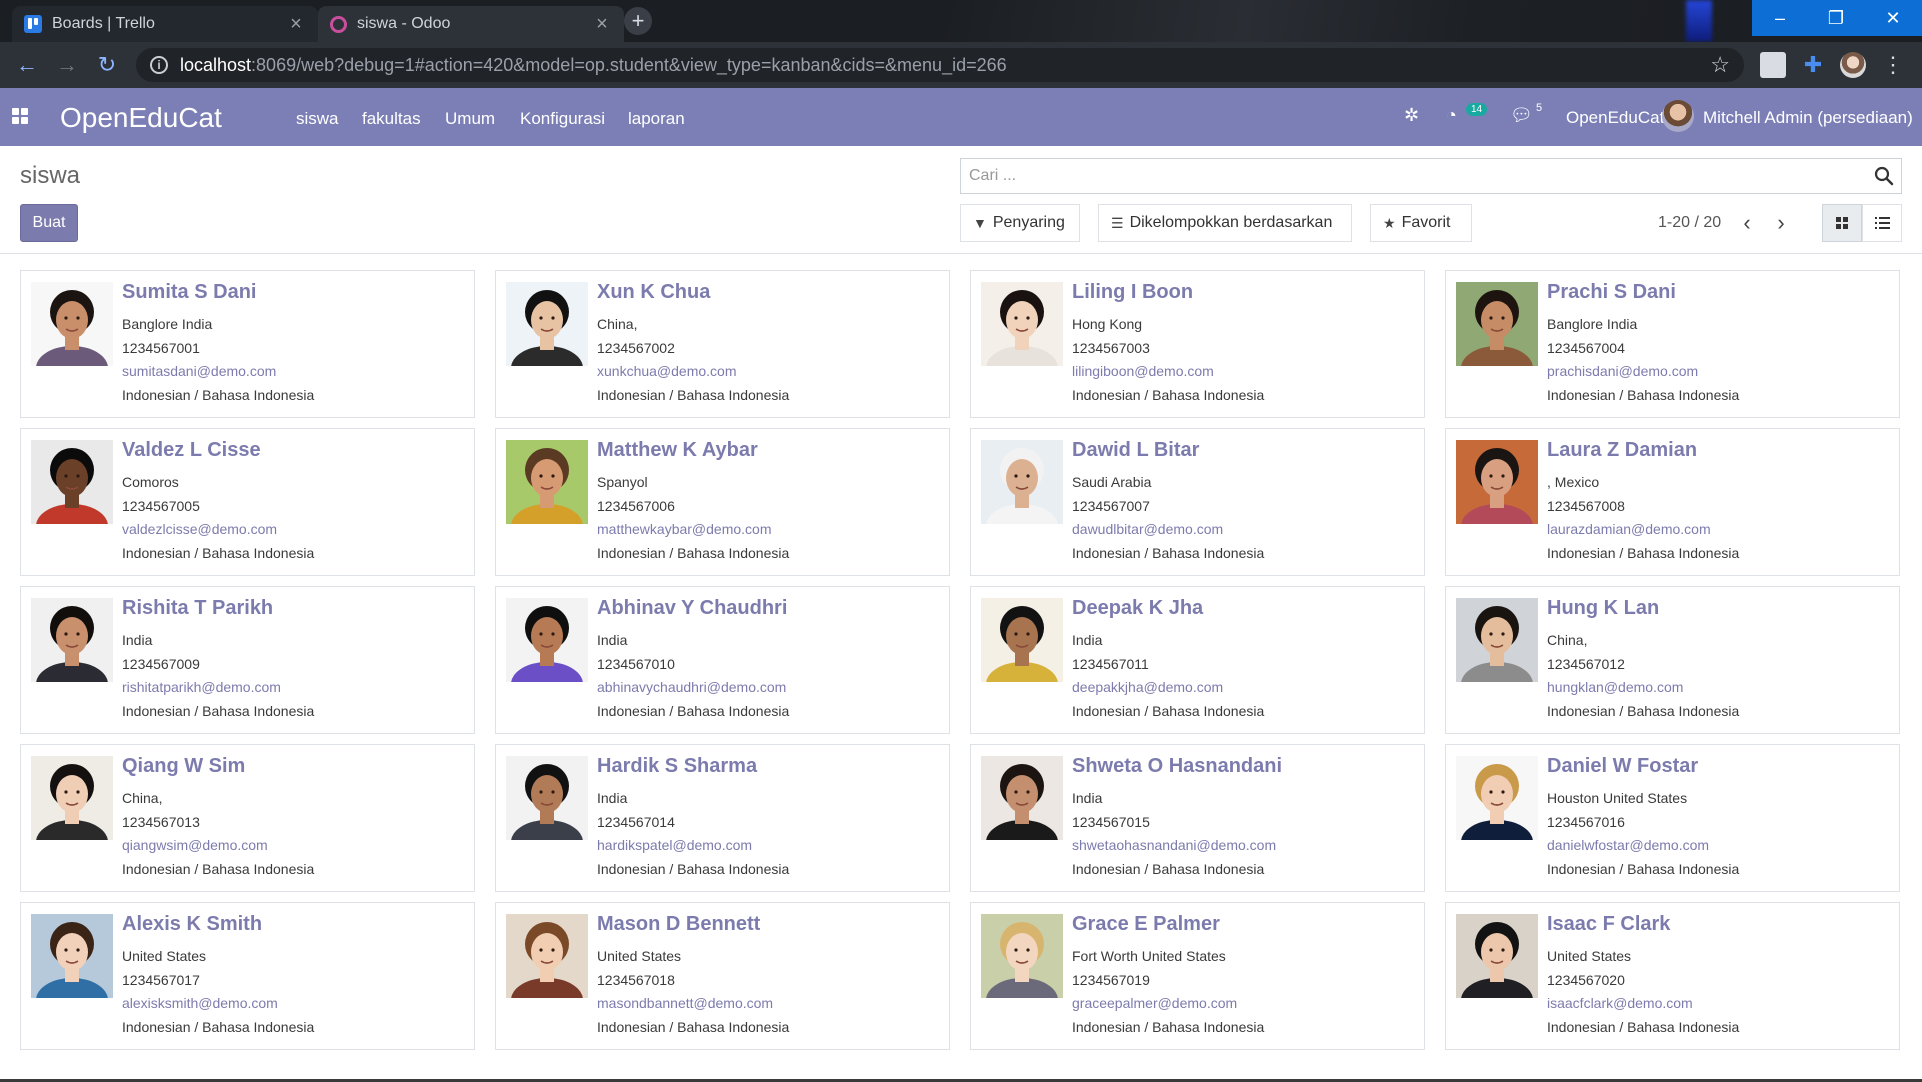 This screenshot has width=1922, height=1082. What do you see at coordinates (685, 1003) in the screenshot?
I see `student-email: masondbannett@demo.com` at bounding box center [685, 1003].